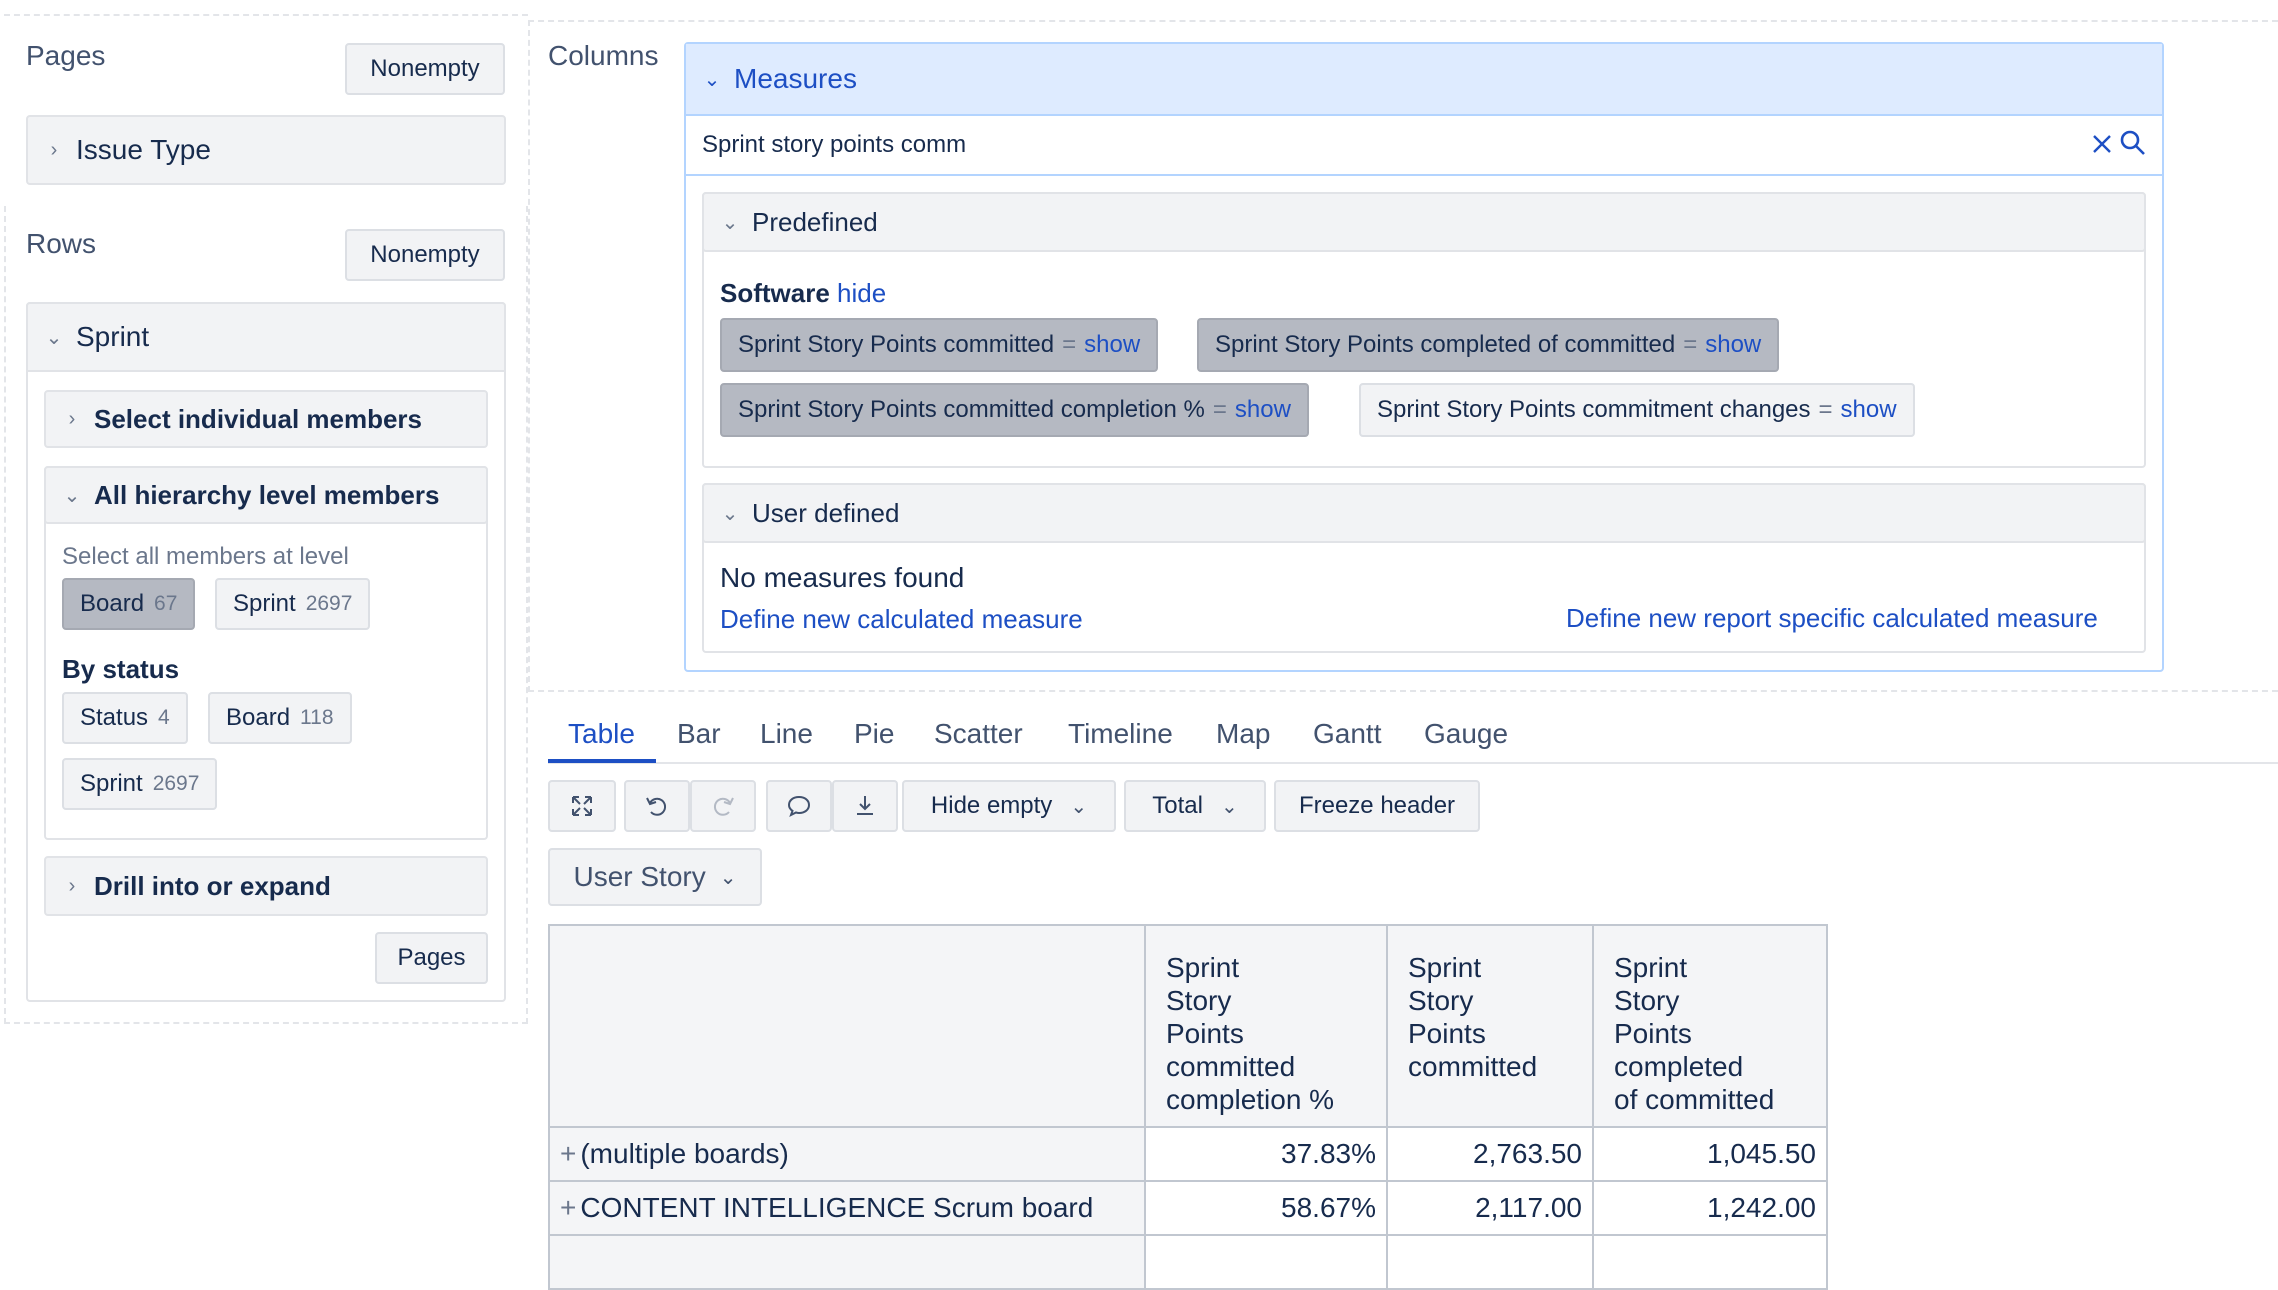  I want to click on row-header: + (multiple boards), so click(847, 1154).